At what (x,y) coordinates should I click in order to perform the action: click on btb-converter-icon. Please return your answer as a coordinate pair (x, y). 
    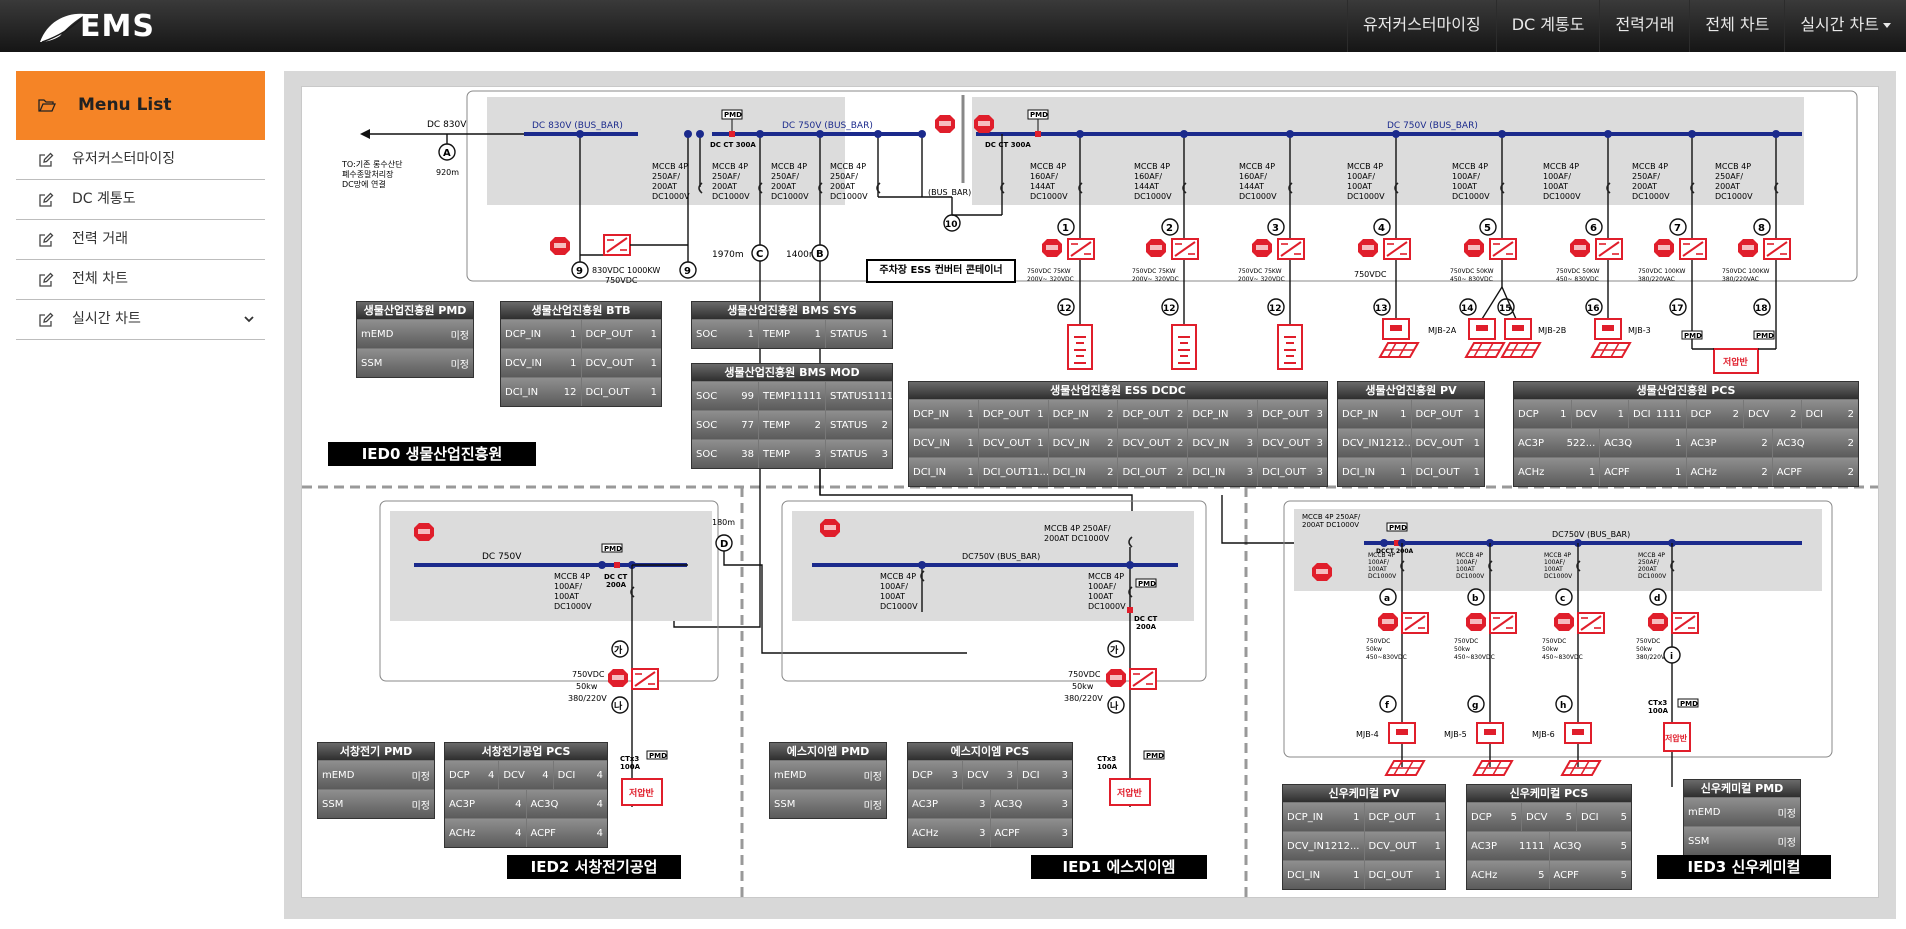
    Looking at the image, I should click on (617, 245).